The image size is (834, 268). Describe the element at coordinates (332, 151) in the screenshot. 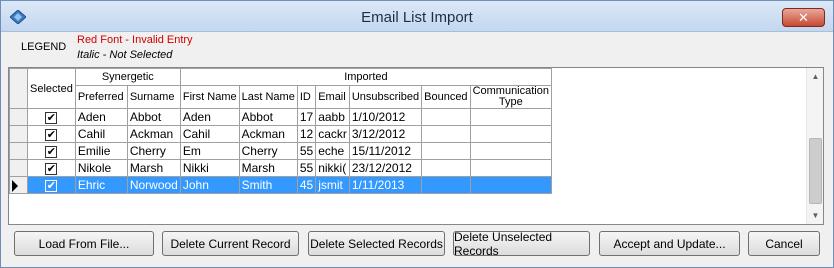

I see `cell-email: eche` at that location.